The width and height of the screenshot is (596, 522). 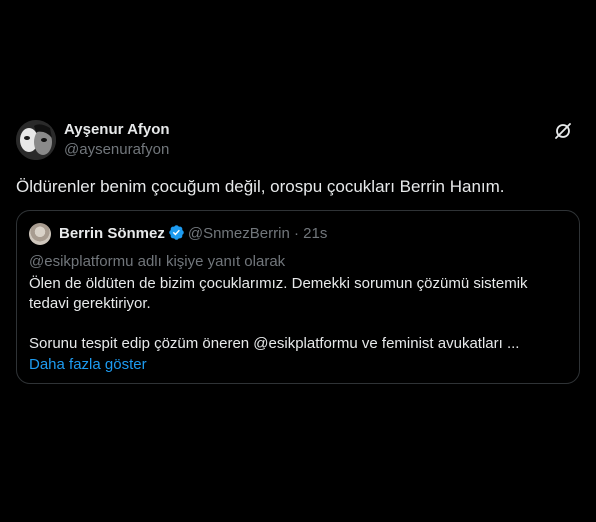 What do you see at coordinates (157, 261) in the screenshot?
I see `reply-context: @esikplatformu adlı kişiye yanıt olarak` at bounding box center [157, 261].